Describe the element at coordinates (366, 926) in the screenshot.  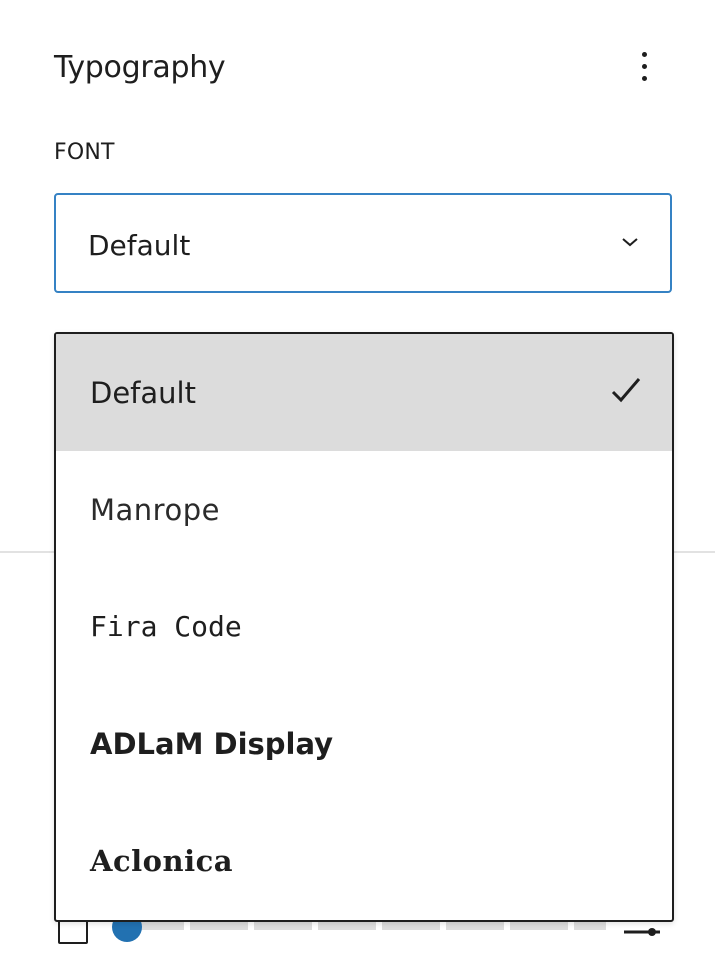
I see `slider-track` at that location.